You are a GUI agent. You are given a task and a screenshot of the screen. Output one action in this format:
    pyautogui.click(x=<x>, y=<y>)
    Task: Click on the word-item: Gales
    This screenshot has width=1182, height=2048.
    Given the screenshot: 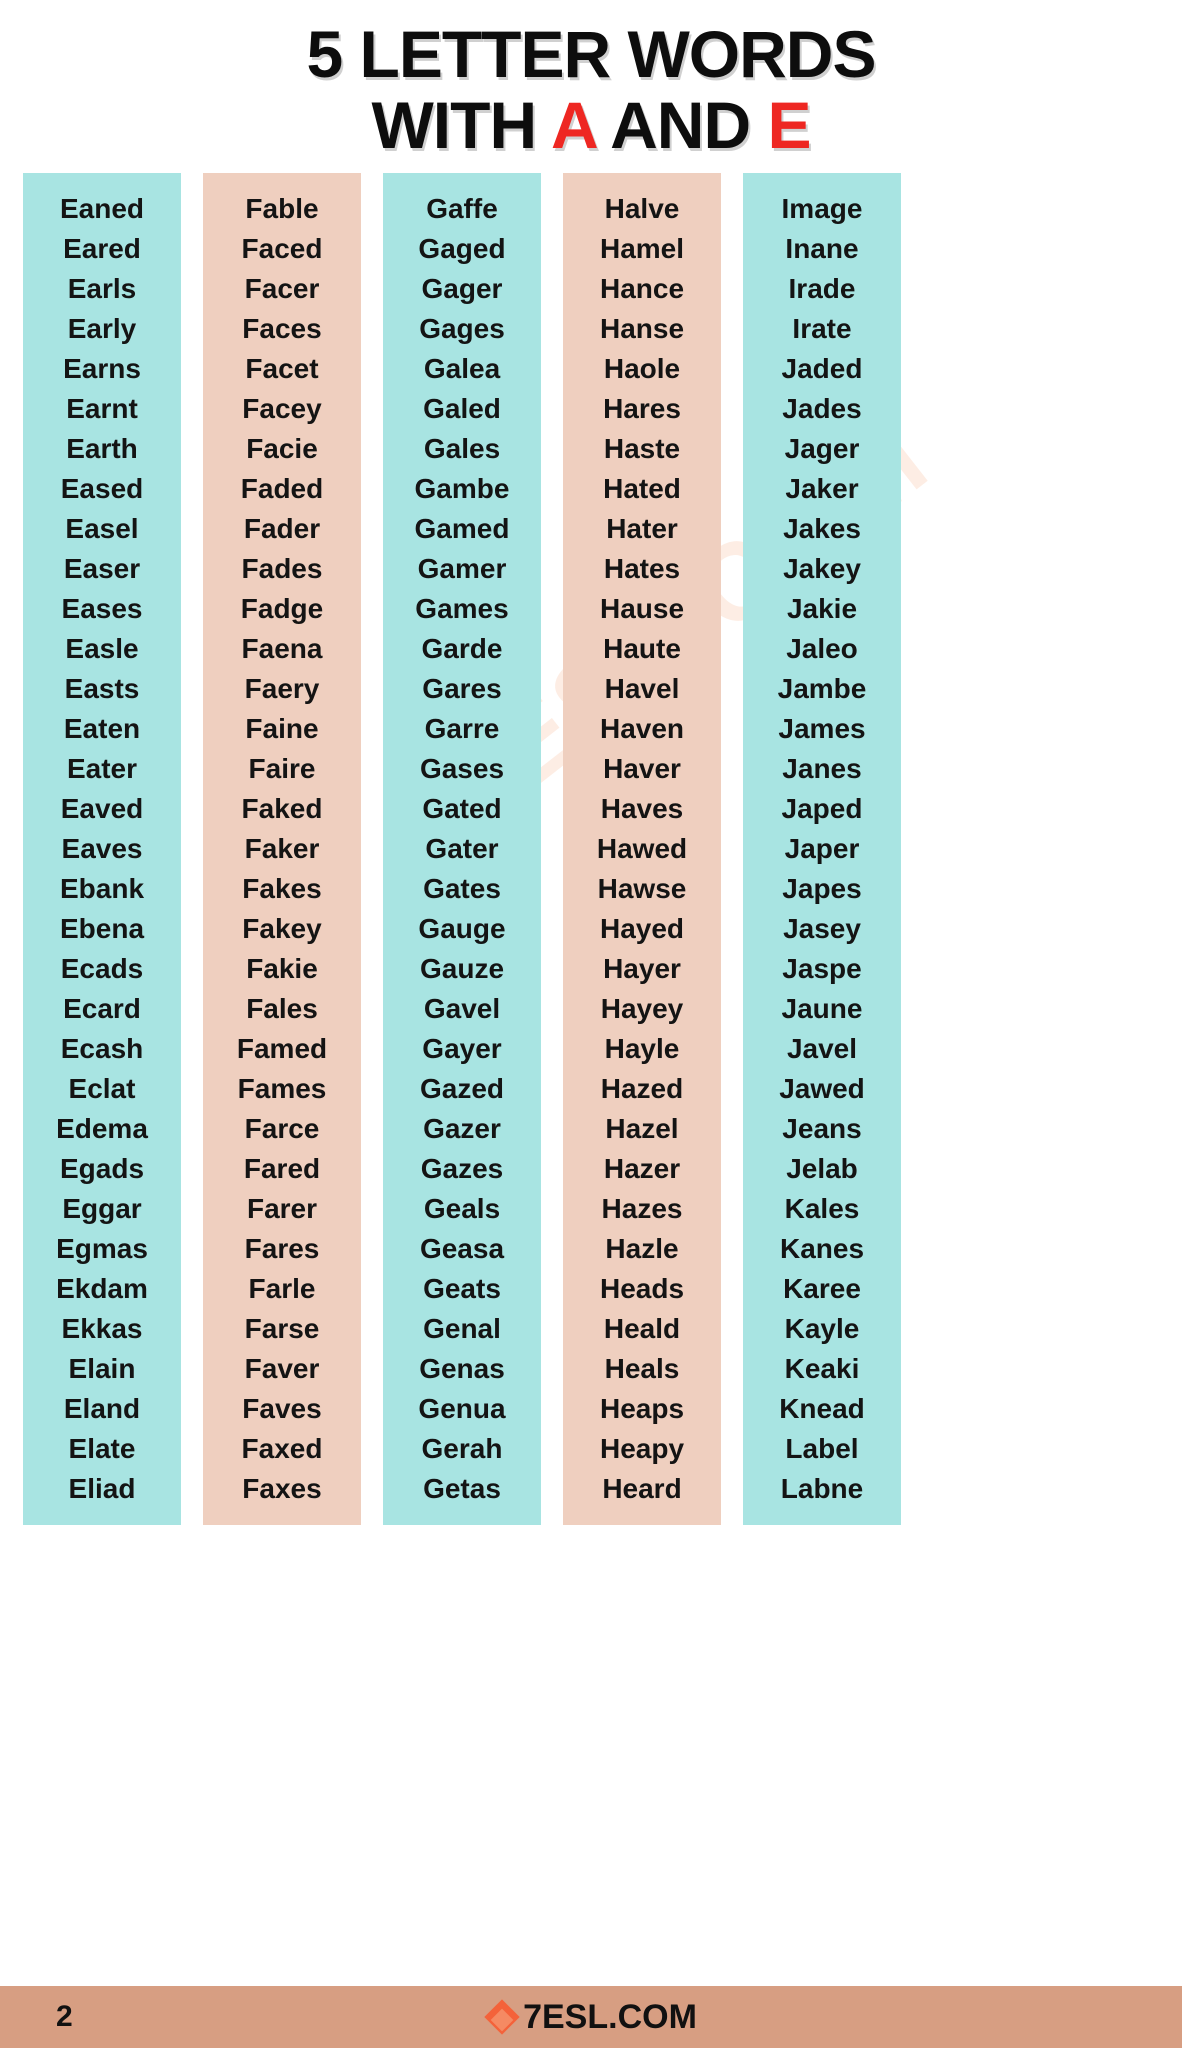 What is the action you would take?
    pyautogui.click(x=462, y=448)
    